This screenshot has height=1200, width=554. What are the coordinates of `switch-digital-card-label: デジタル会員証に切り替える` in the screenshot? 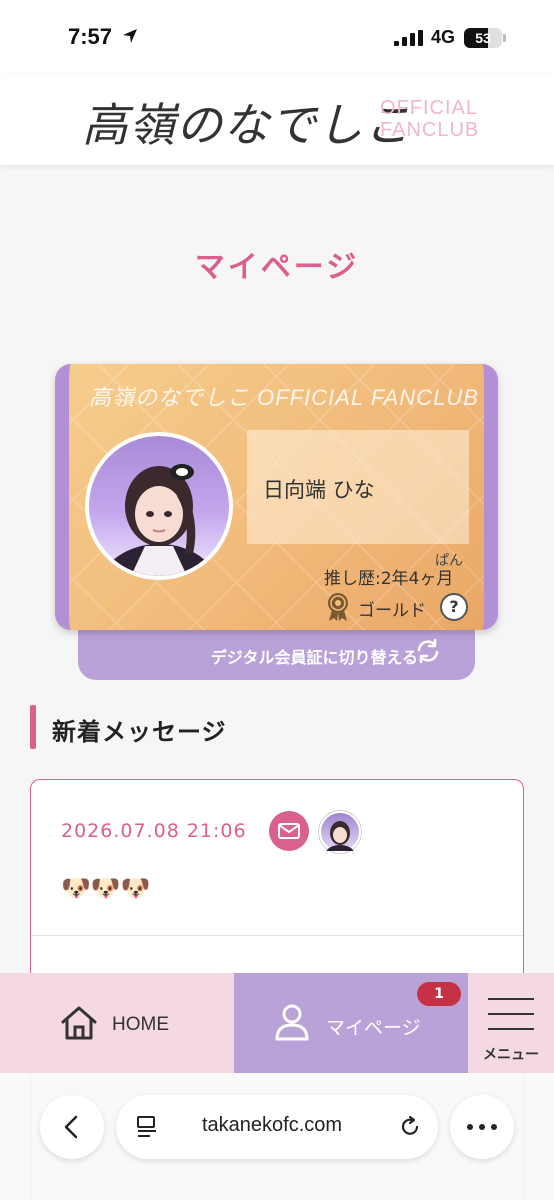 It's located at (314, 657).